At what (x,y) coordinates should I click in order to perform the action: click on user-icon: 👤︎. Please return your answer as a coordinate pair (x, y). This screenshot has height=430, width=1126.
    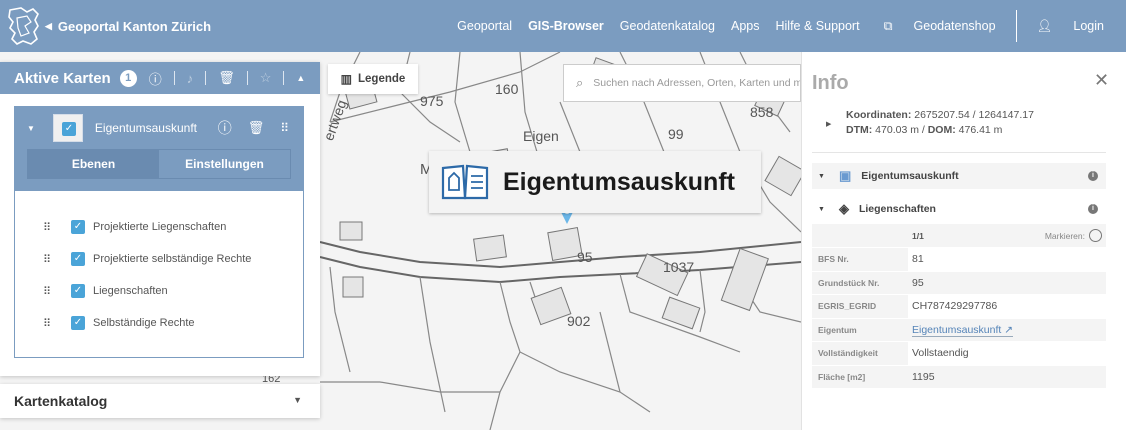
    Looking at the image, I should click on (1044, 25).